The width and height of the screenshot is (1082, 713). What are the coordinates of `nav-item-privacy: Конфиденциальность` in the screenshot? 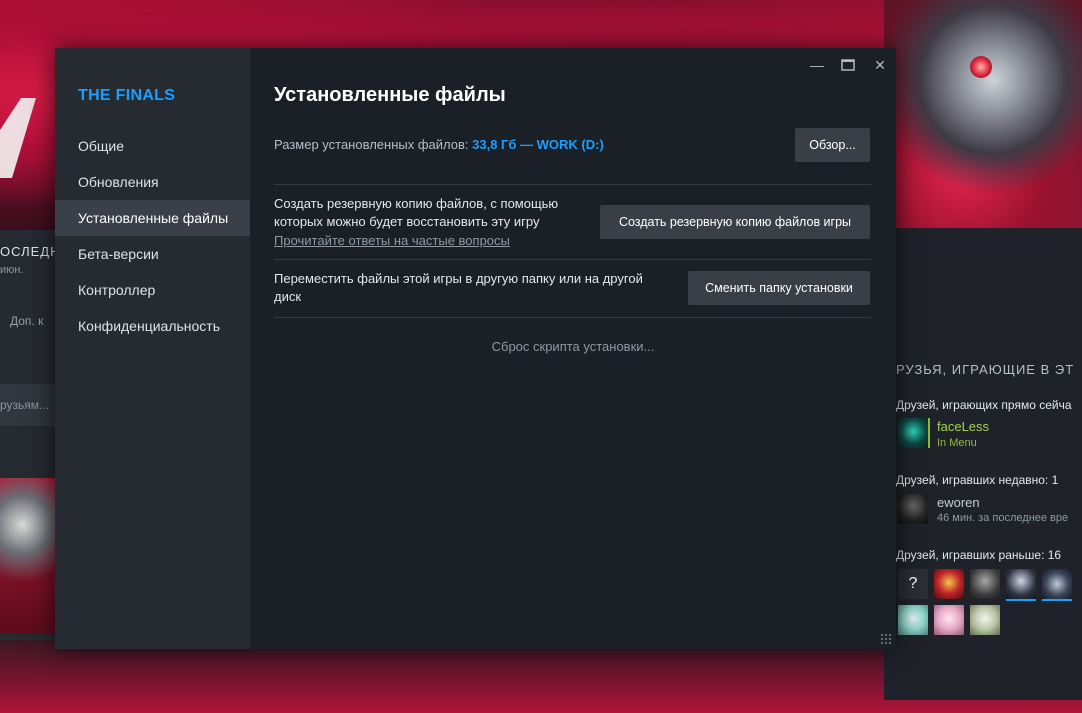 It's located at (152, 326).